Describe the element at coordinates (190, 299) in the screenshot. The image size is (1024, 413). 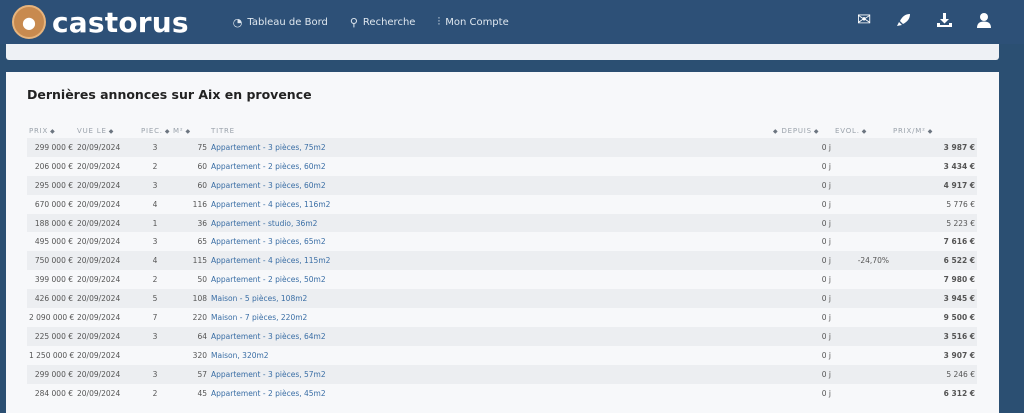
I see `cell-m2: 108` at that location.